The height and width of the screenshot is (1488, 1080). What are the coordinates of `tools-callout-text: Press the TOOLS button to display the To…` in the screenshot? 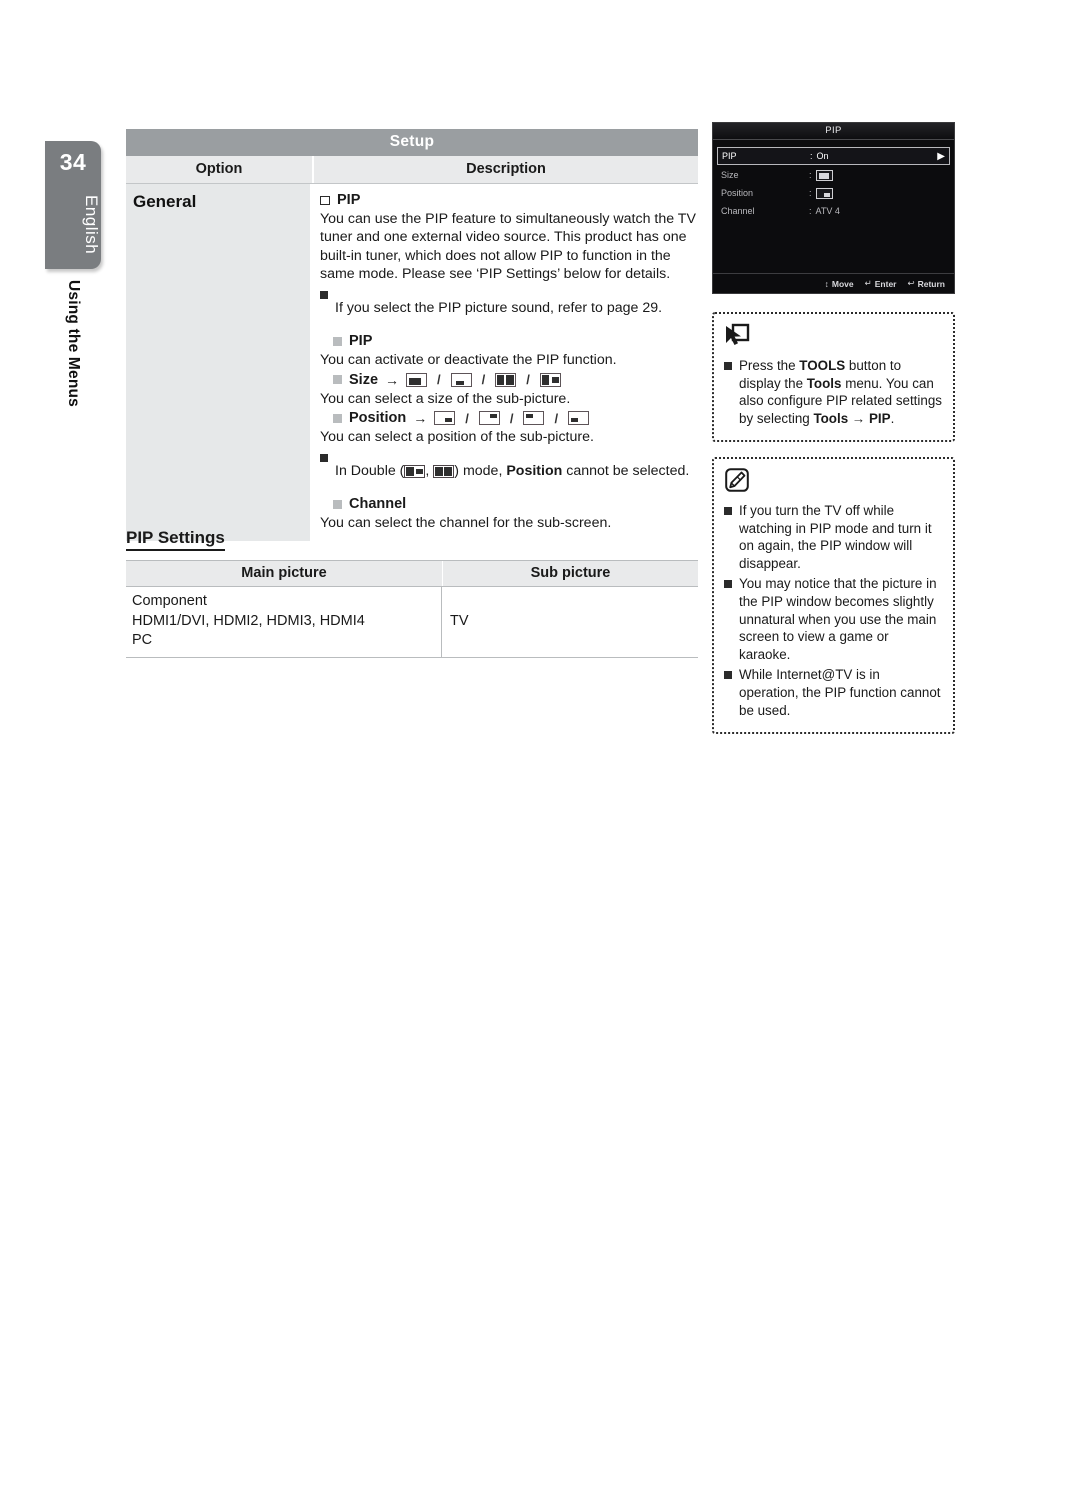 It's located at (841, 392).